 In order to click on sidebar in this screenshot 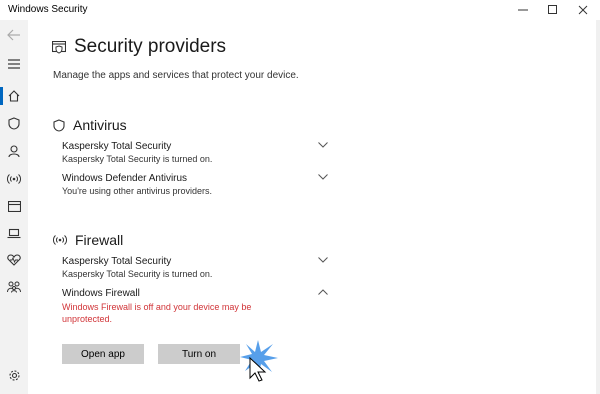, I will do `click(14, 207)`.